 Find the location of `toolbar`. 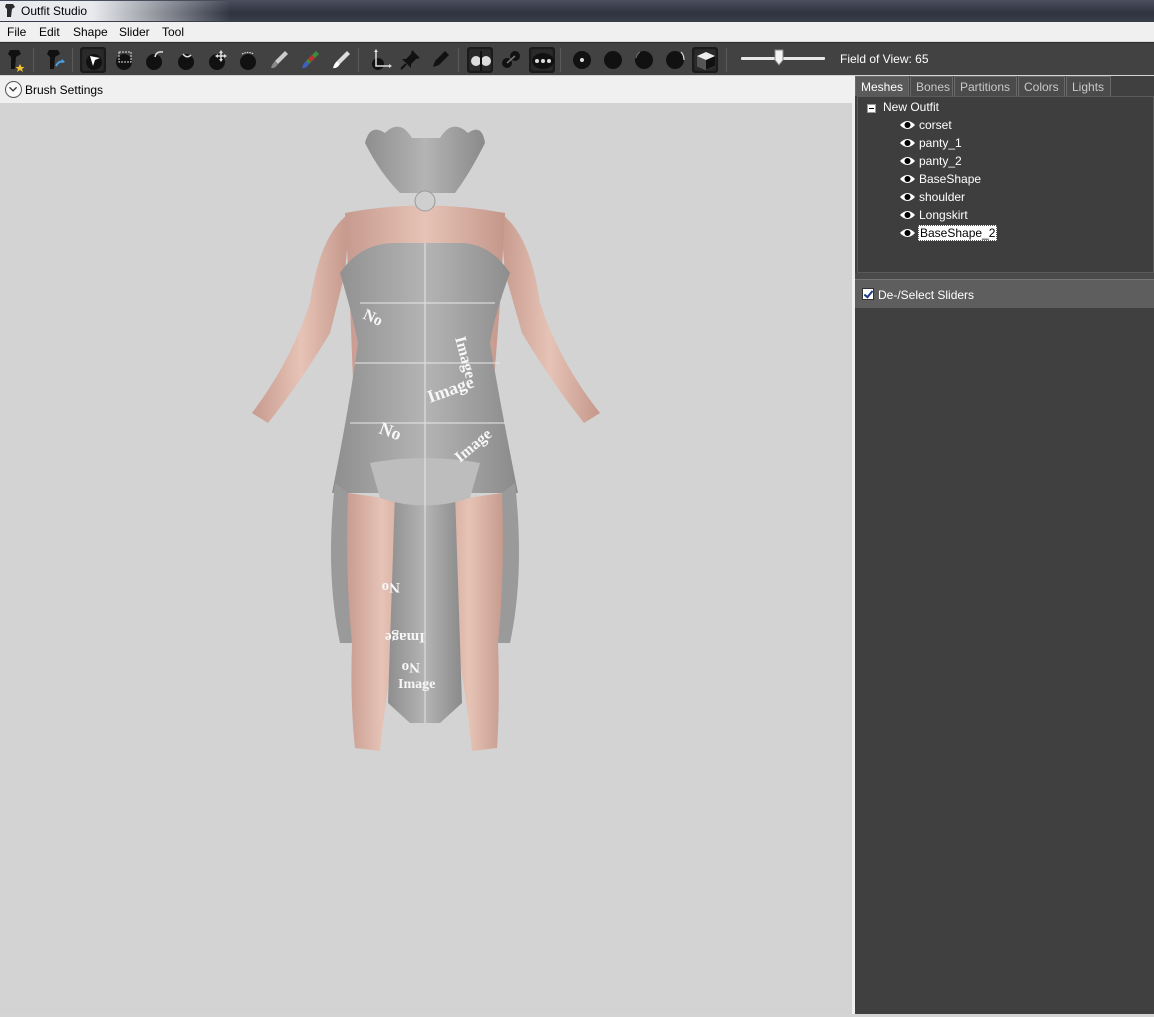

toolbar is located at coordinates (577, 58).